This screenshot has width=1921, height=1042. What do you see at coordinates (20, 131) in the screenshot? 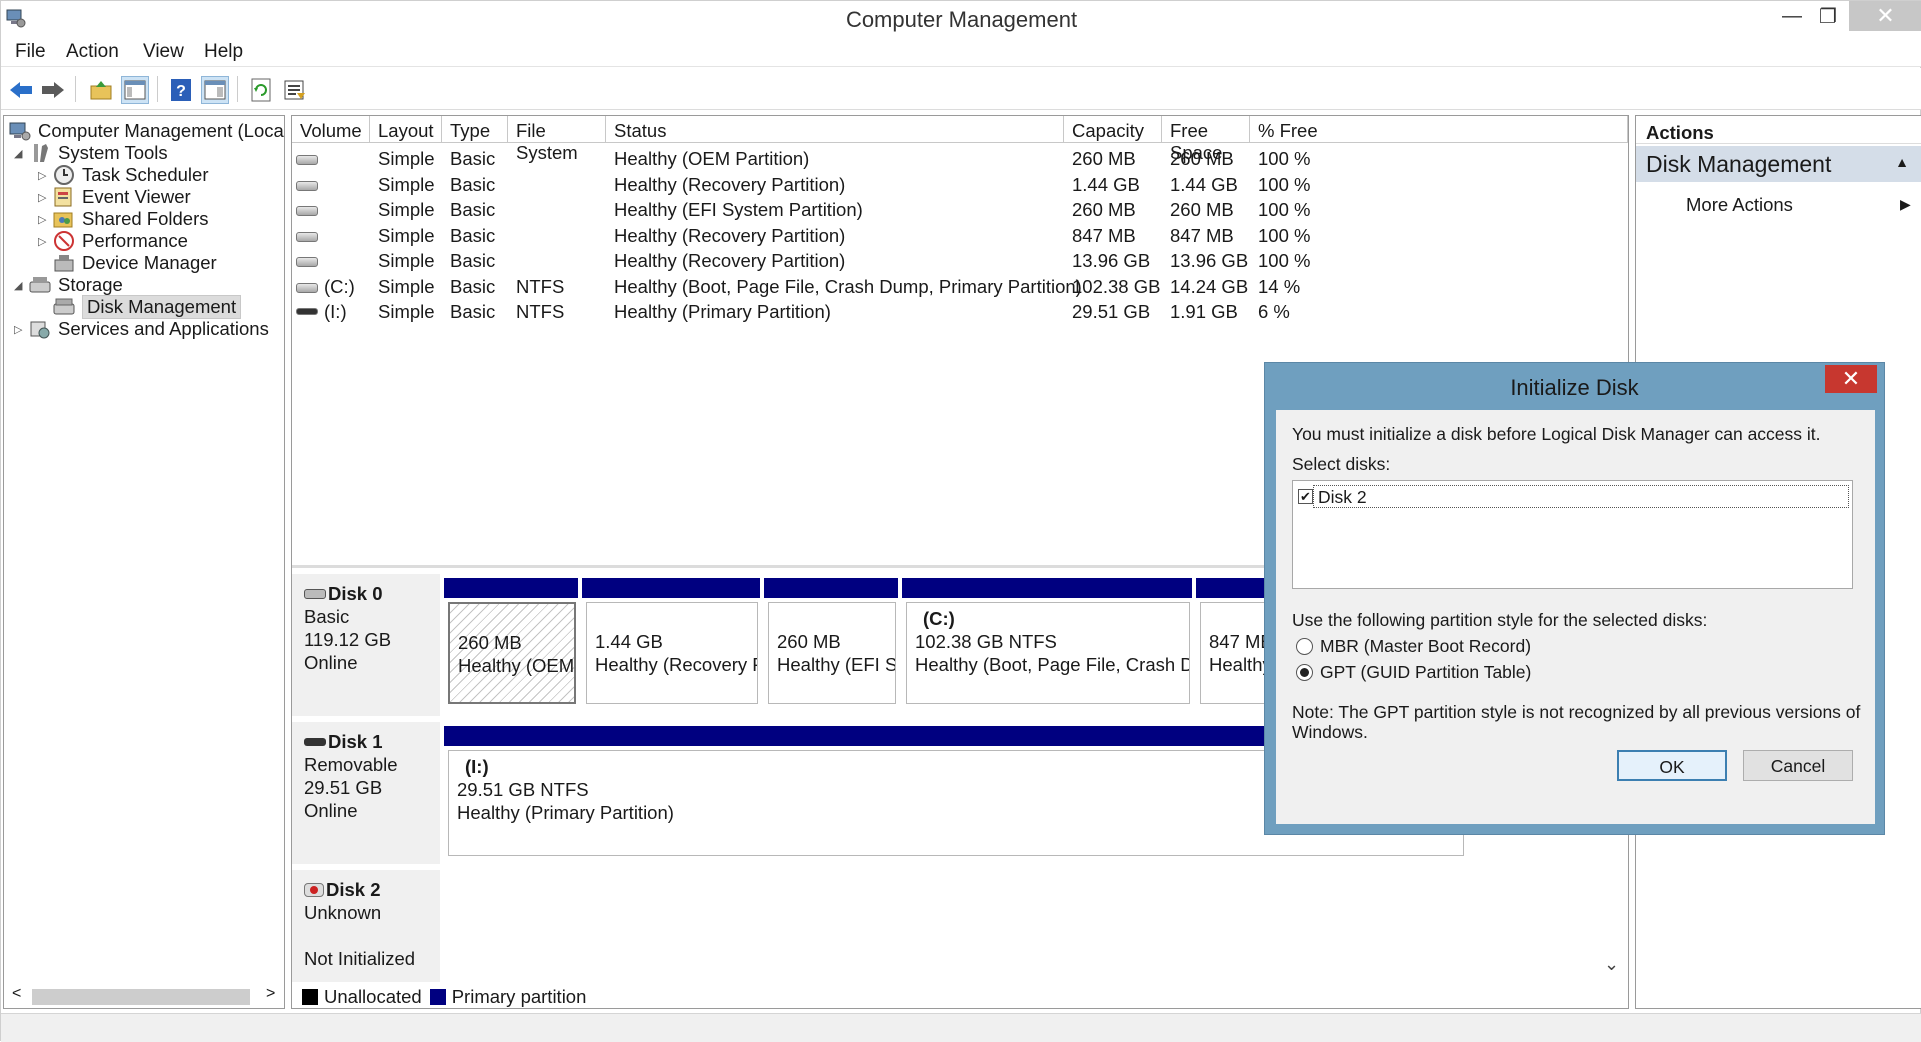
I see `computer-management-icon` at bounding box center [20, 131].